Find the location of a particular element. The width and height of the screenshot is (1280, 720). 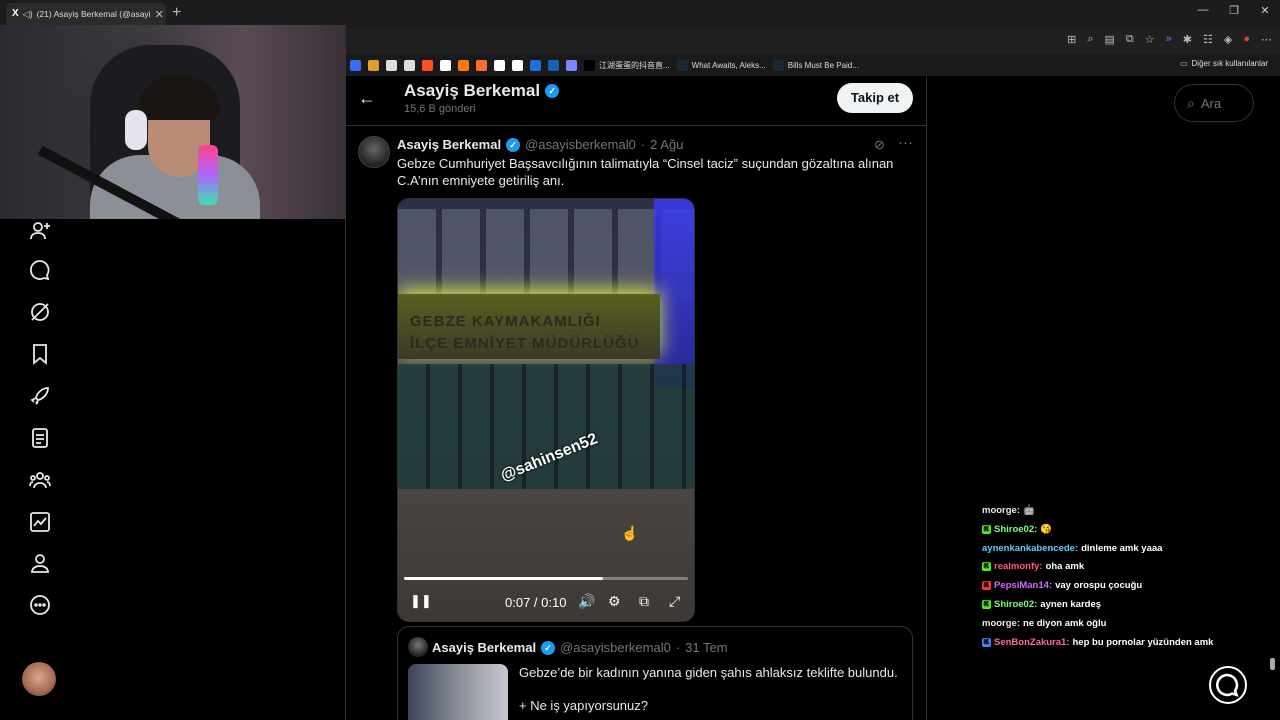

police-light is located at coordinates (674, 294).